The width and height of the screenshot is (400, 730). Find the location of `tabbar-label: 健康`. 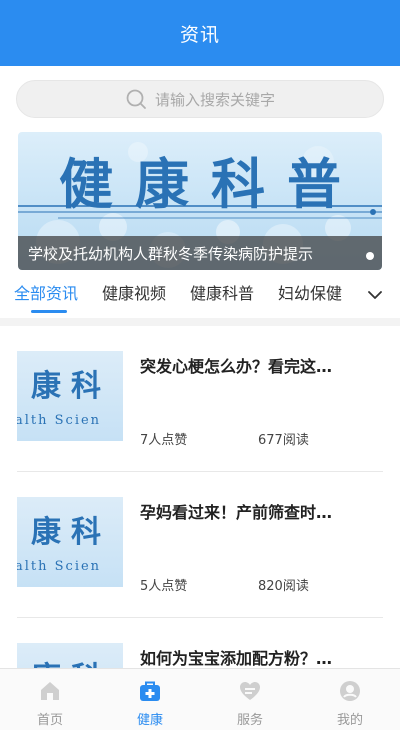

tabbar-label: 健康 is located at coordinates (149, 720).